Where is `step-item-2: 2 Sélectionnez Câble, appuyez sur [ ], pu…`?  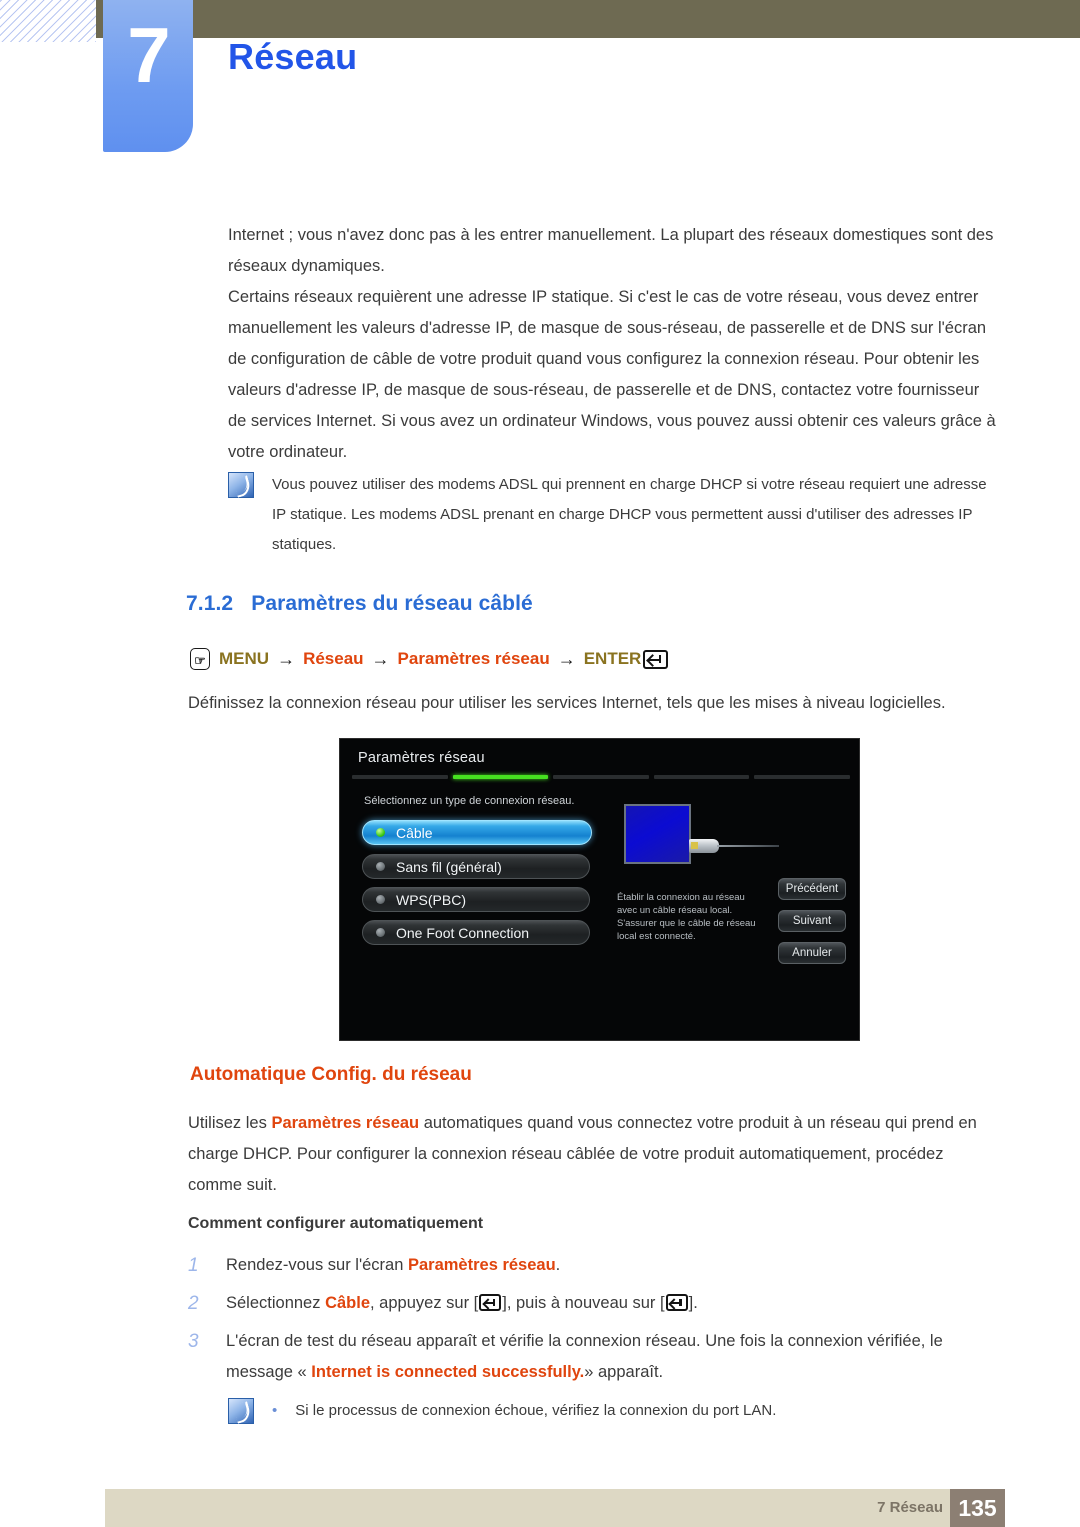 step-item-2: 2 Sélectionnez Câble, appuyez sur [ ], pu… is located at coordinates (594, 1303).